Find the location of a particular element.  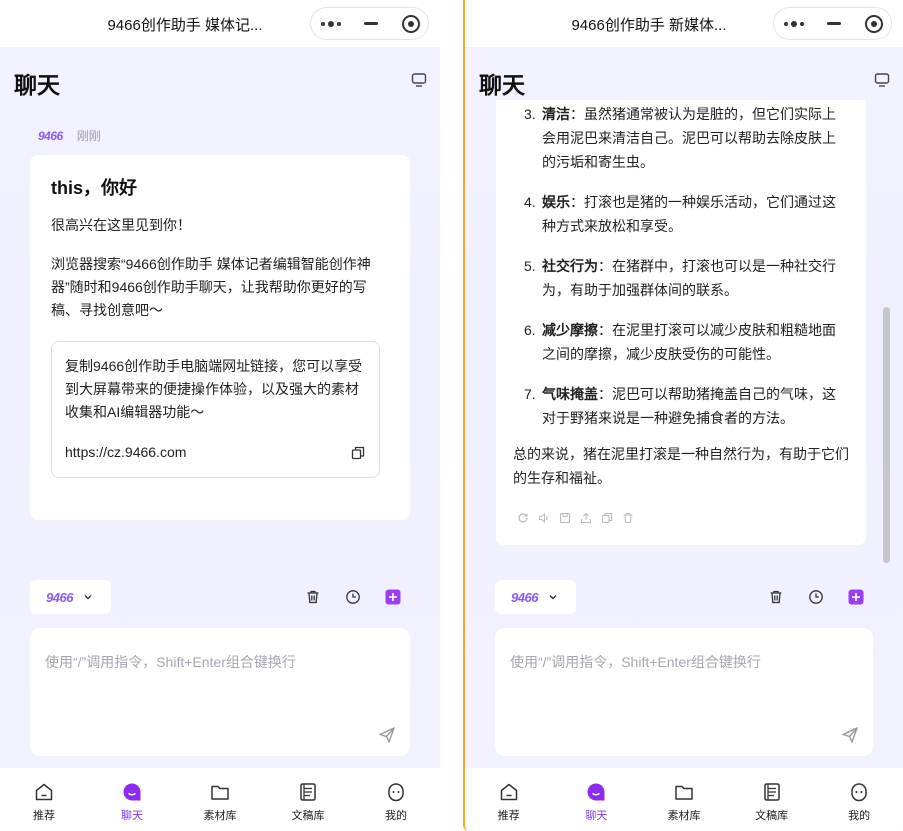

item-number: 7. is located at coordinates (530, 394).